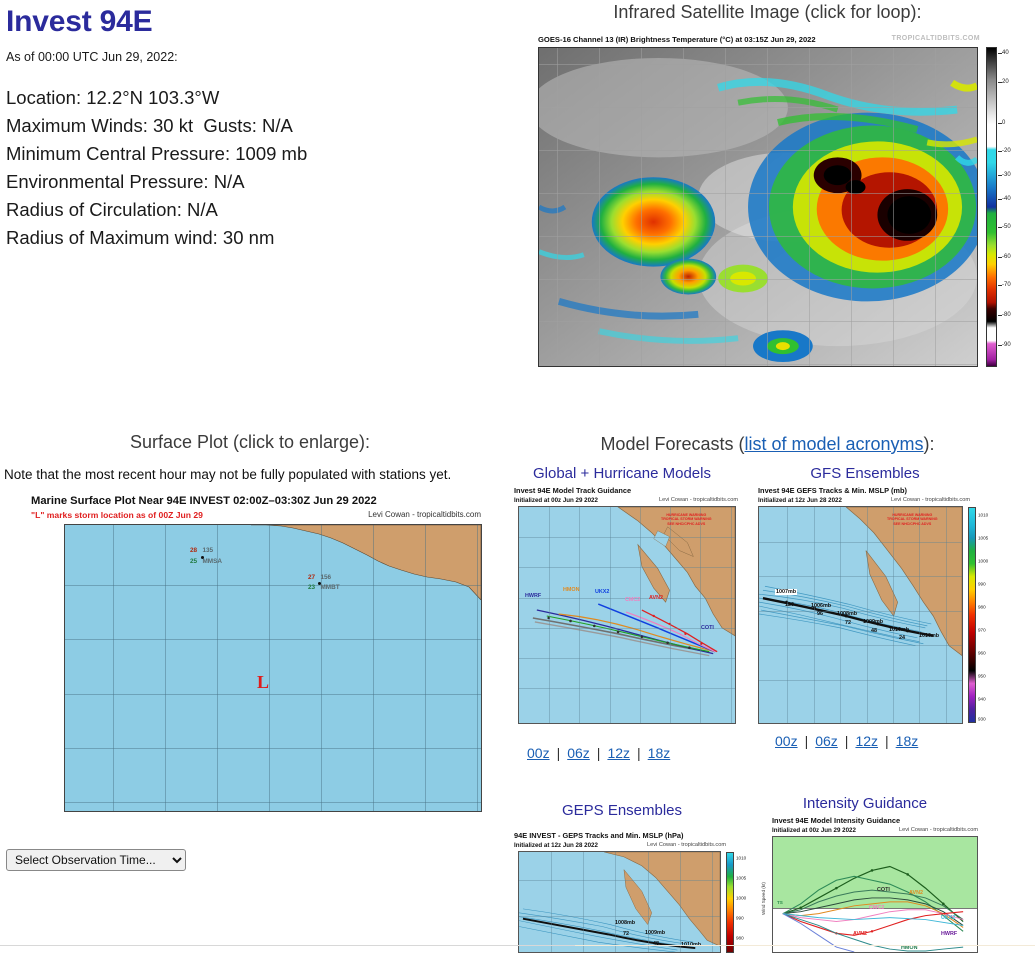 The height and width of the screenshot is (953, 1035). What do you see at coordinates (273, 668) in the screenshot?
I see `surface-plot-map: L 28 135 25 MMSA 27 156 23 MMBT` at bounding box center [273, 668].